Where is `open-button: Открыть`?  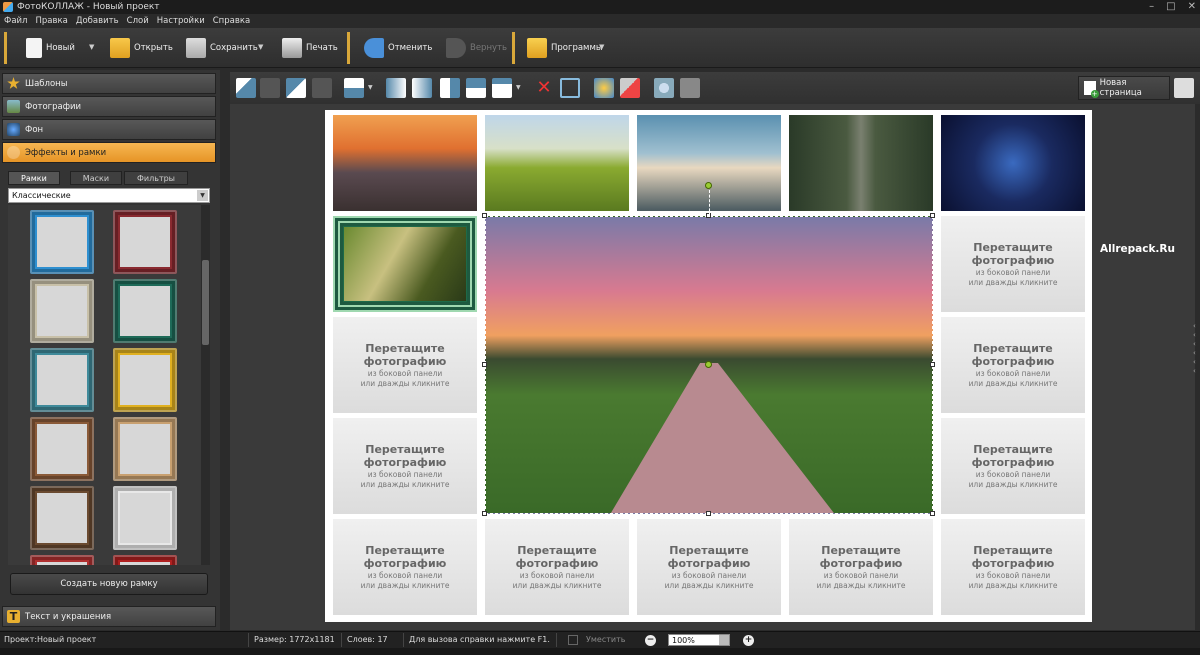
open-button: Открыть is located at coordinates (141, 48).